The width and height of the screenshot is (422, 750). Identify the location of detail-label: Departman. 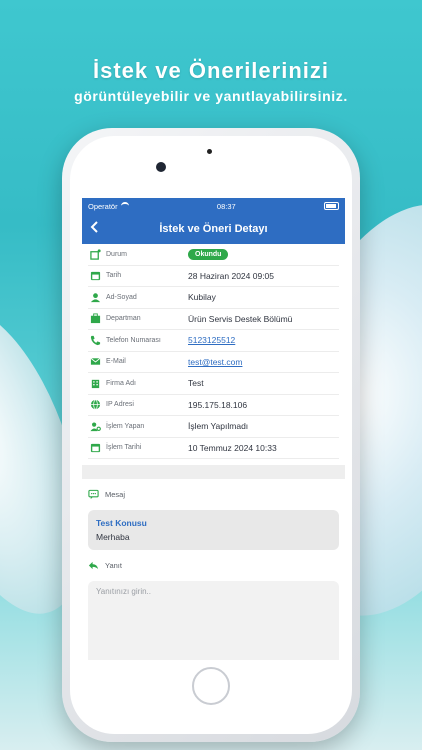
(123, 319).